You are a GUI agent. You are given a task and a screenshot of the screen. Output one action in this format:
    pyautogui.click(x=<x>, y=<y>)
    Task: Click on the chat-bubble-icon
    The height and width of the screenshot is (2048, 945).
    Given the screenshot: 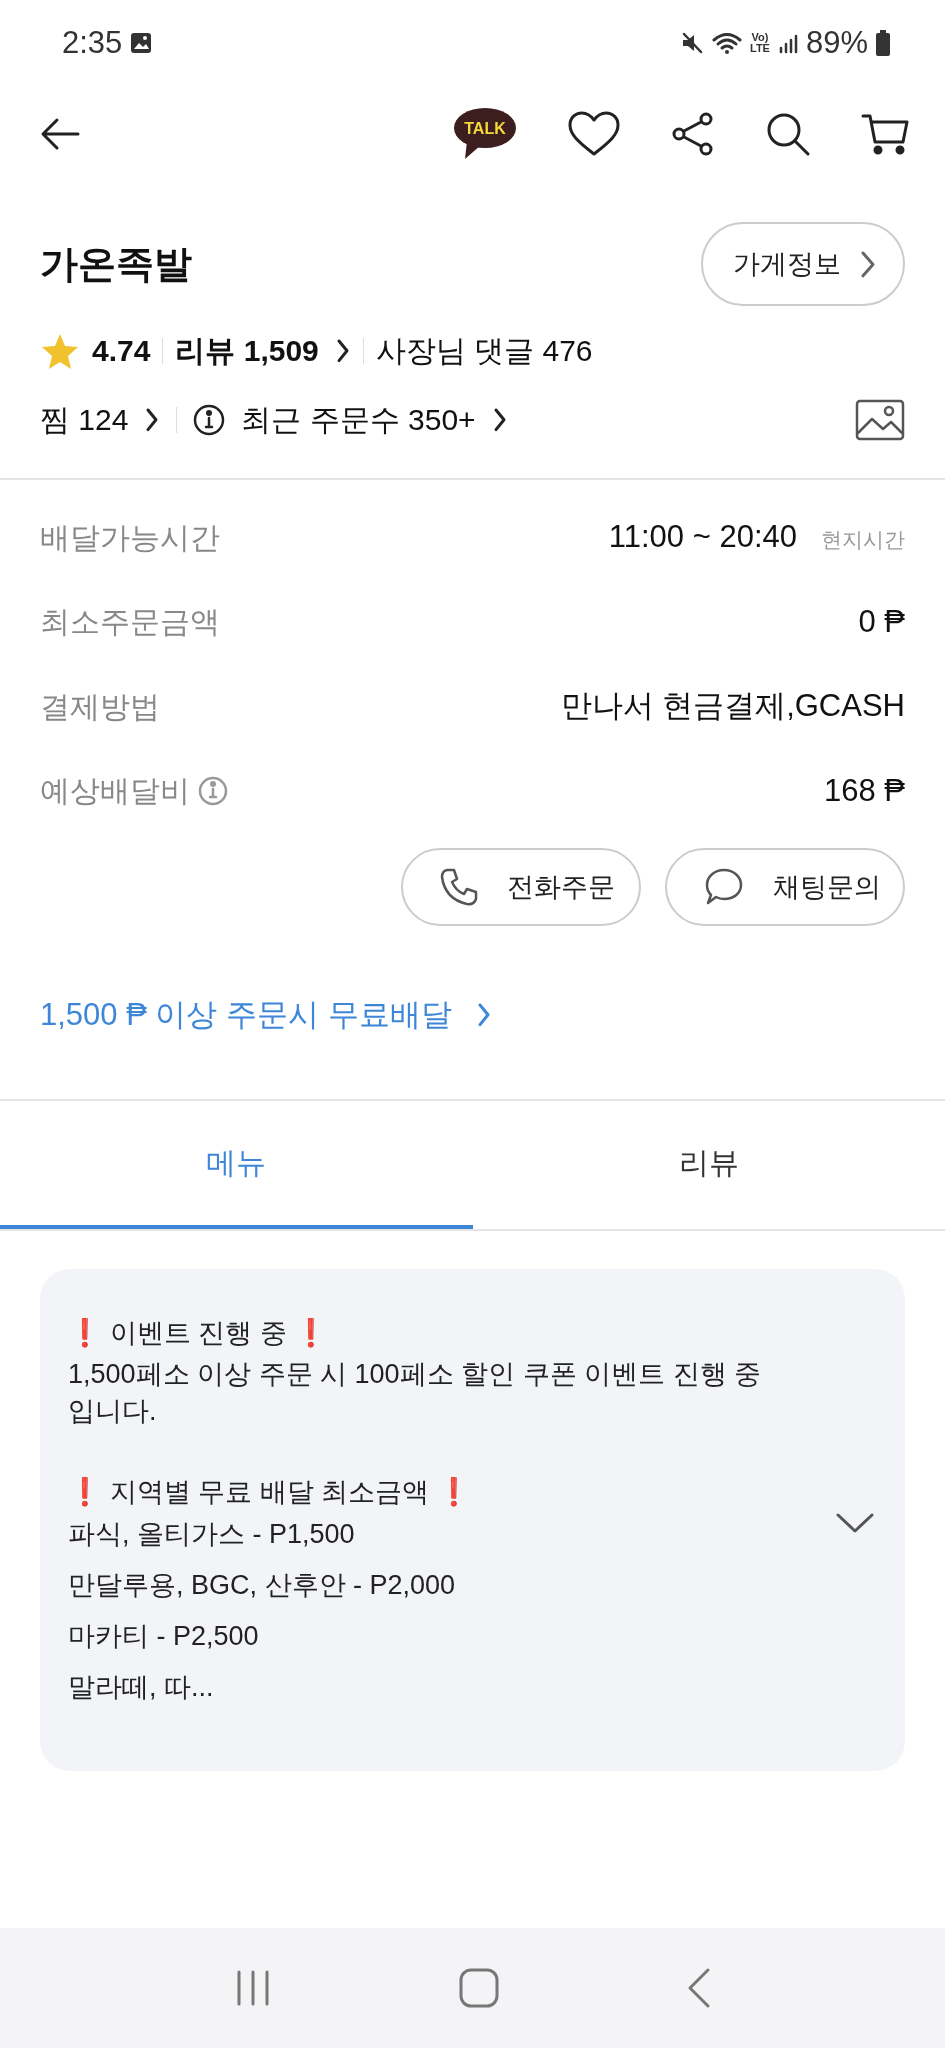 What is the action you would take?
    pyautogui.click(x=724, y=887)
    